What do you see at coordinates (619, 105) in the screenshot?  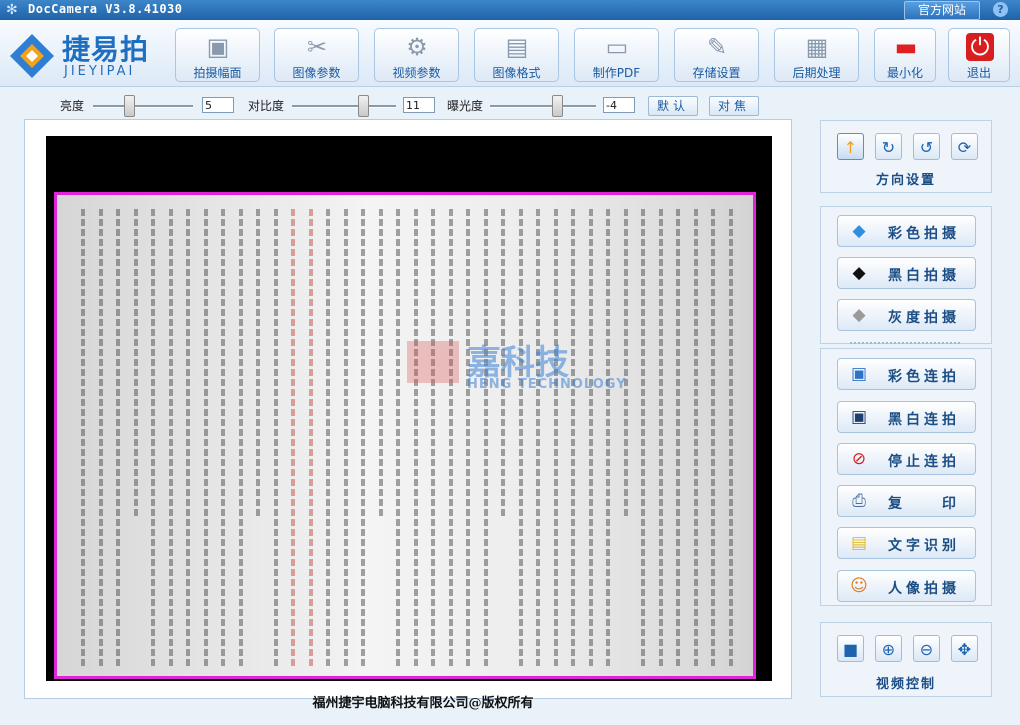 I see `exposure-value: -4` at bounding box center [619, 105].